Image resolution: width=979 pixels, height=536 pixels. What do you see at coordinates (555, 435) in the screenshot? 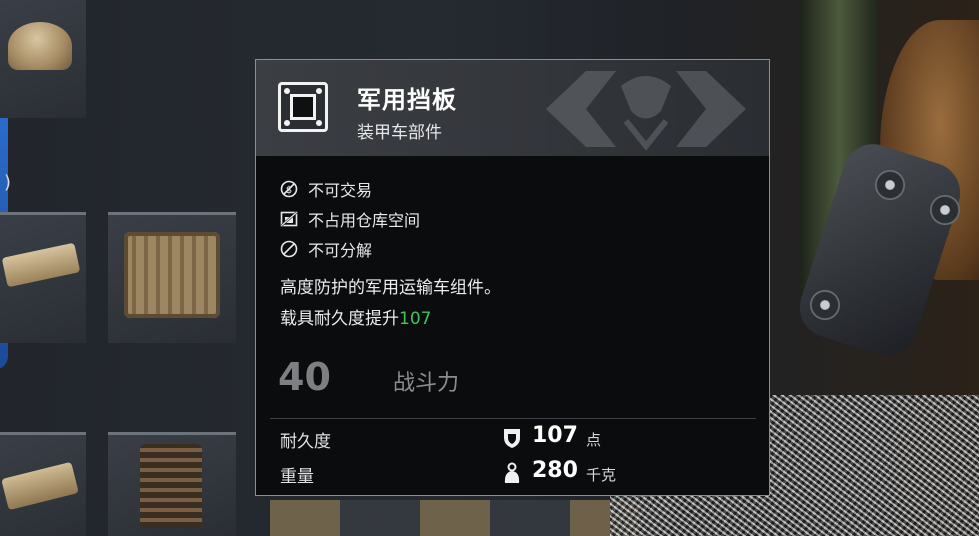
I see `stat-value: 107` at bounding box center [555, 435].